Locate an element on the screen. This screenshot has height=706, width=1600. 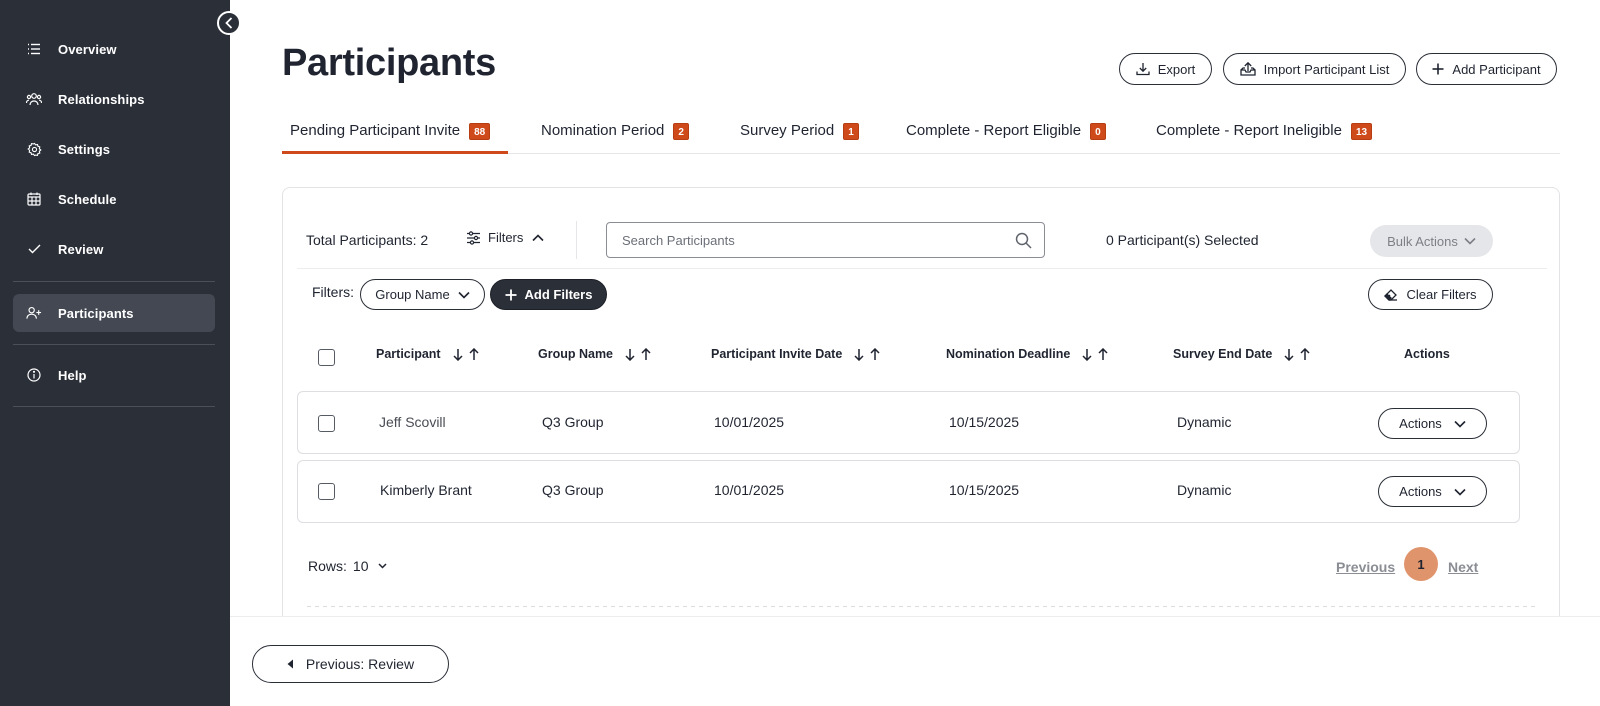
sidebar-item-settings: Settings is located at coordinates (114, 149).